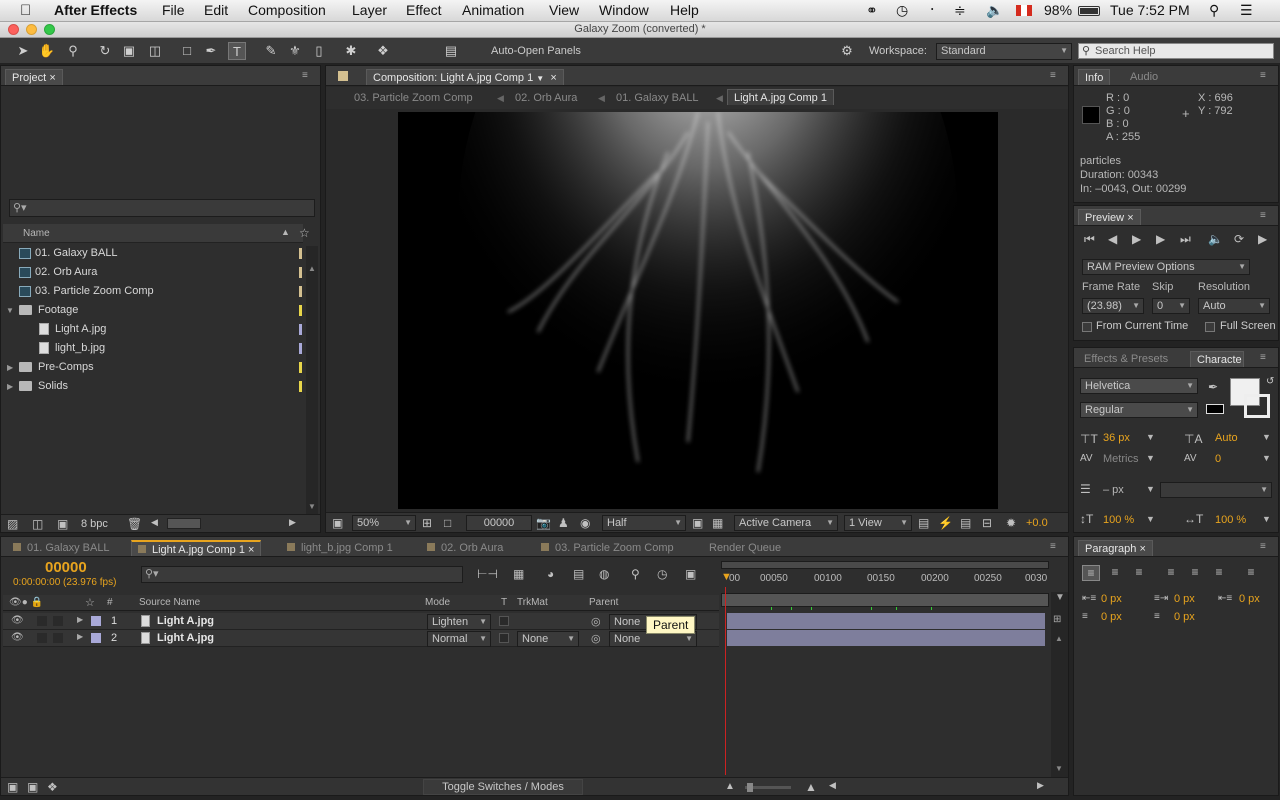  I want to click on exposure-value: +0.0, so click(1037, 523).